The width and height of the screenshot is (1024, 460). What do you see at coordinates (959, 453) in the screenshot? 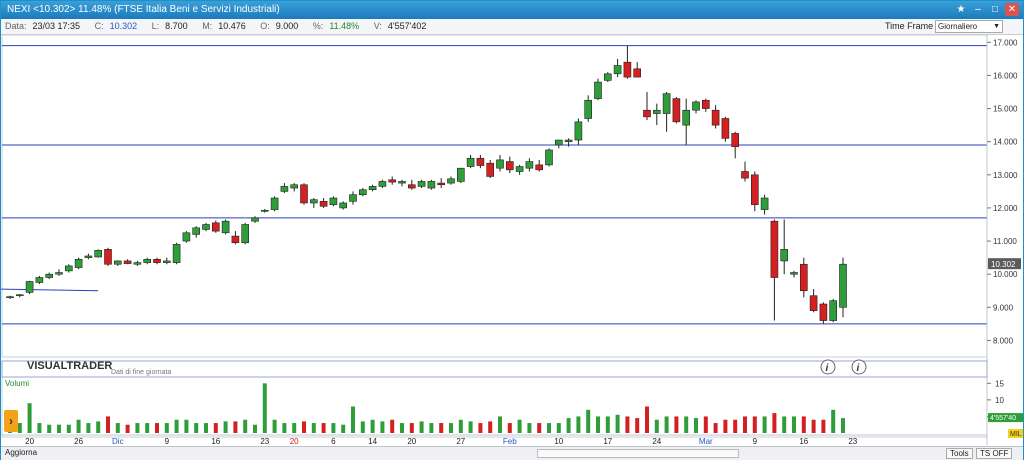
I see `tools-button: Tools` at bounding box center [959, 453].